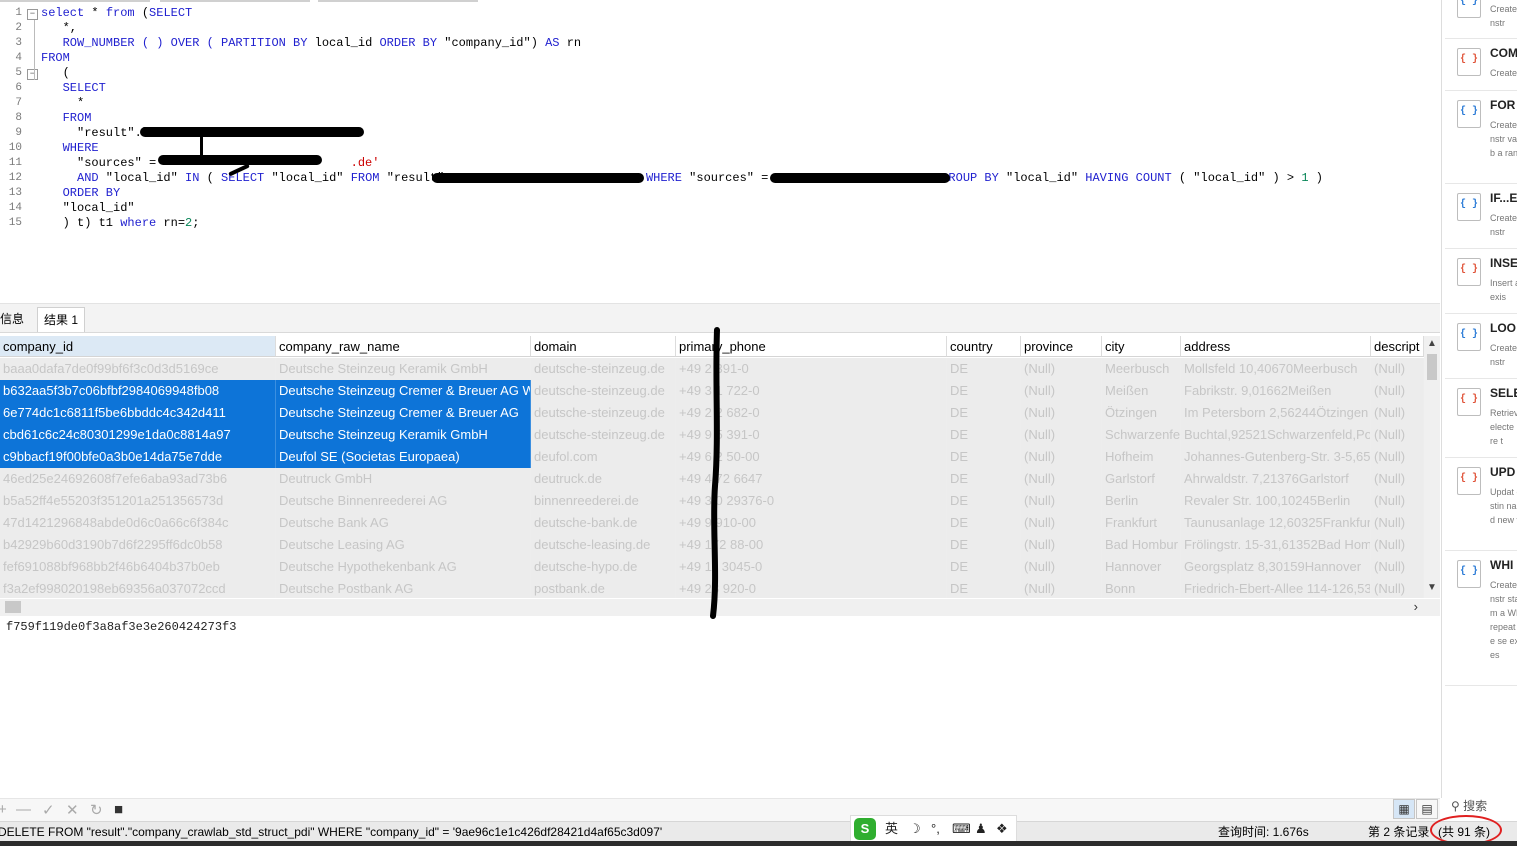  What do you see at coordinates (138, 479) in the screenshot?
I see `table-cell: 46ed25e24692608f7efe6aba93ad73b6` at bounding box center [138, 479].